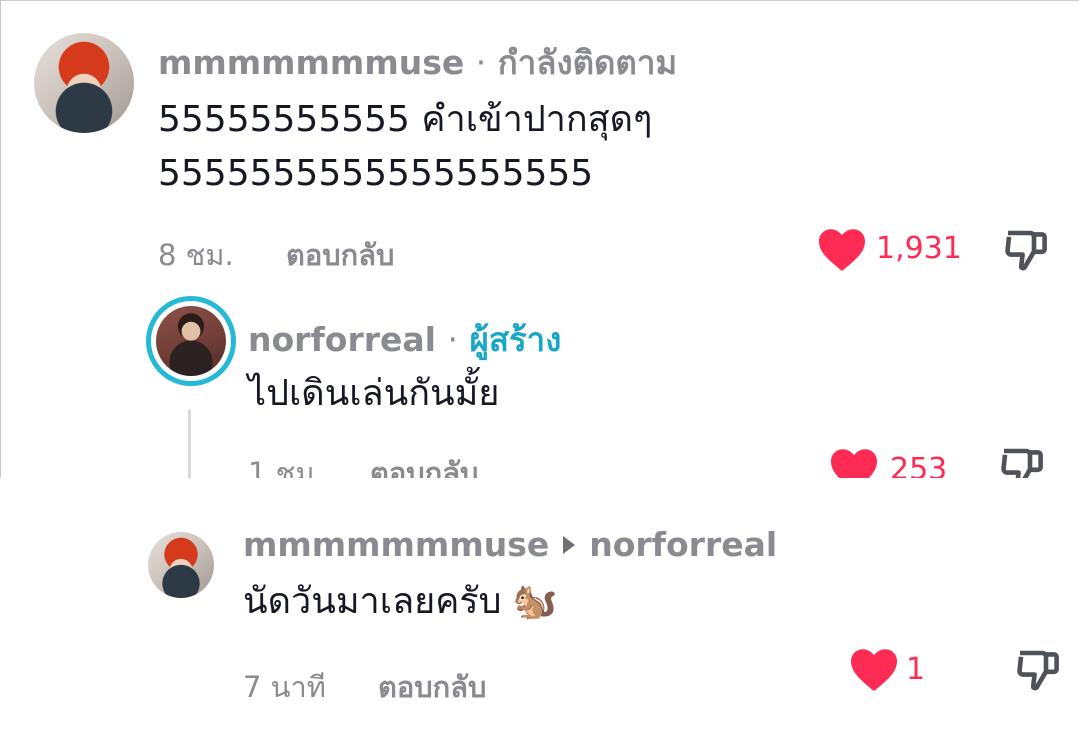 The image size is (1079, 749). Describe the element at coordinates (340, 255) in the screenshot. I see `comment-reply-button: ตอบกลับ` at that location.